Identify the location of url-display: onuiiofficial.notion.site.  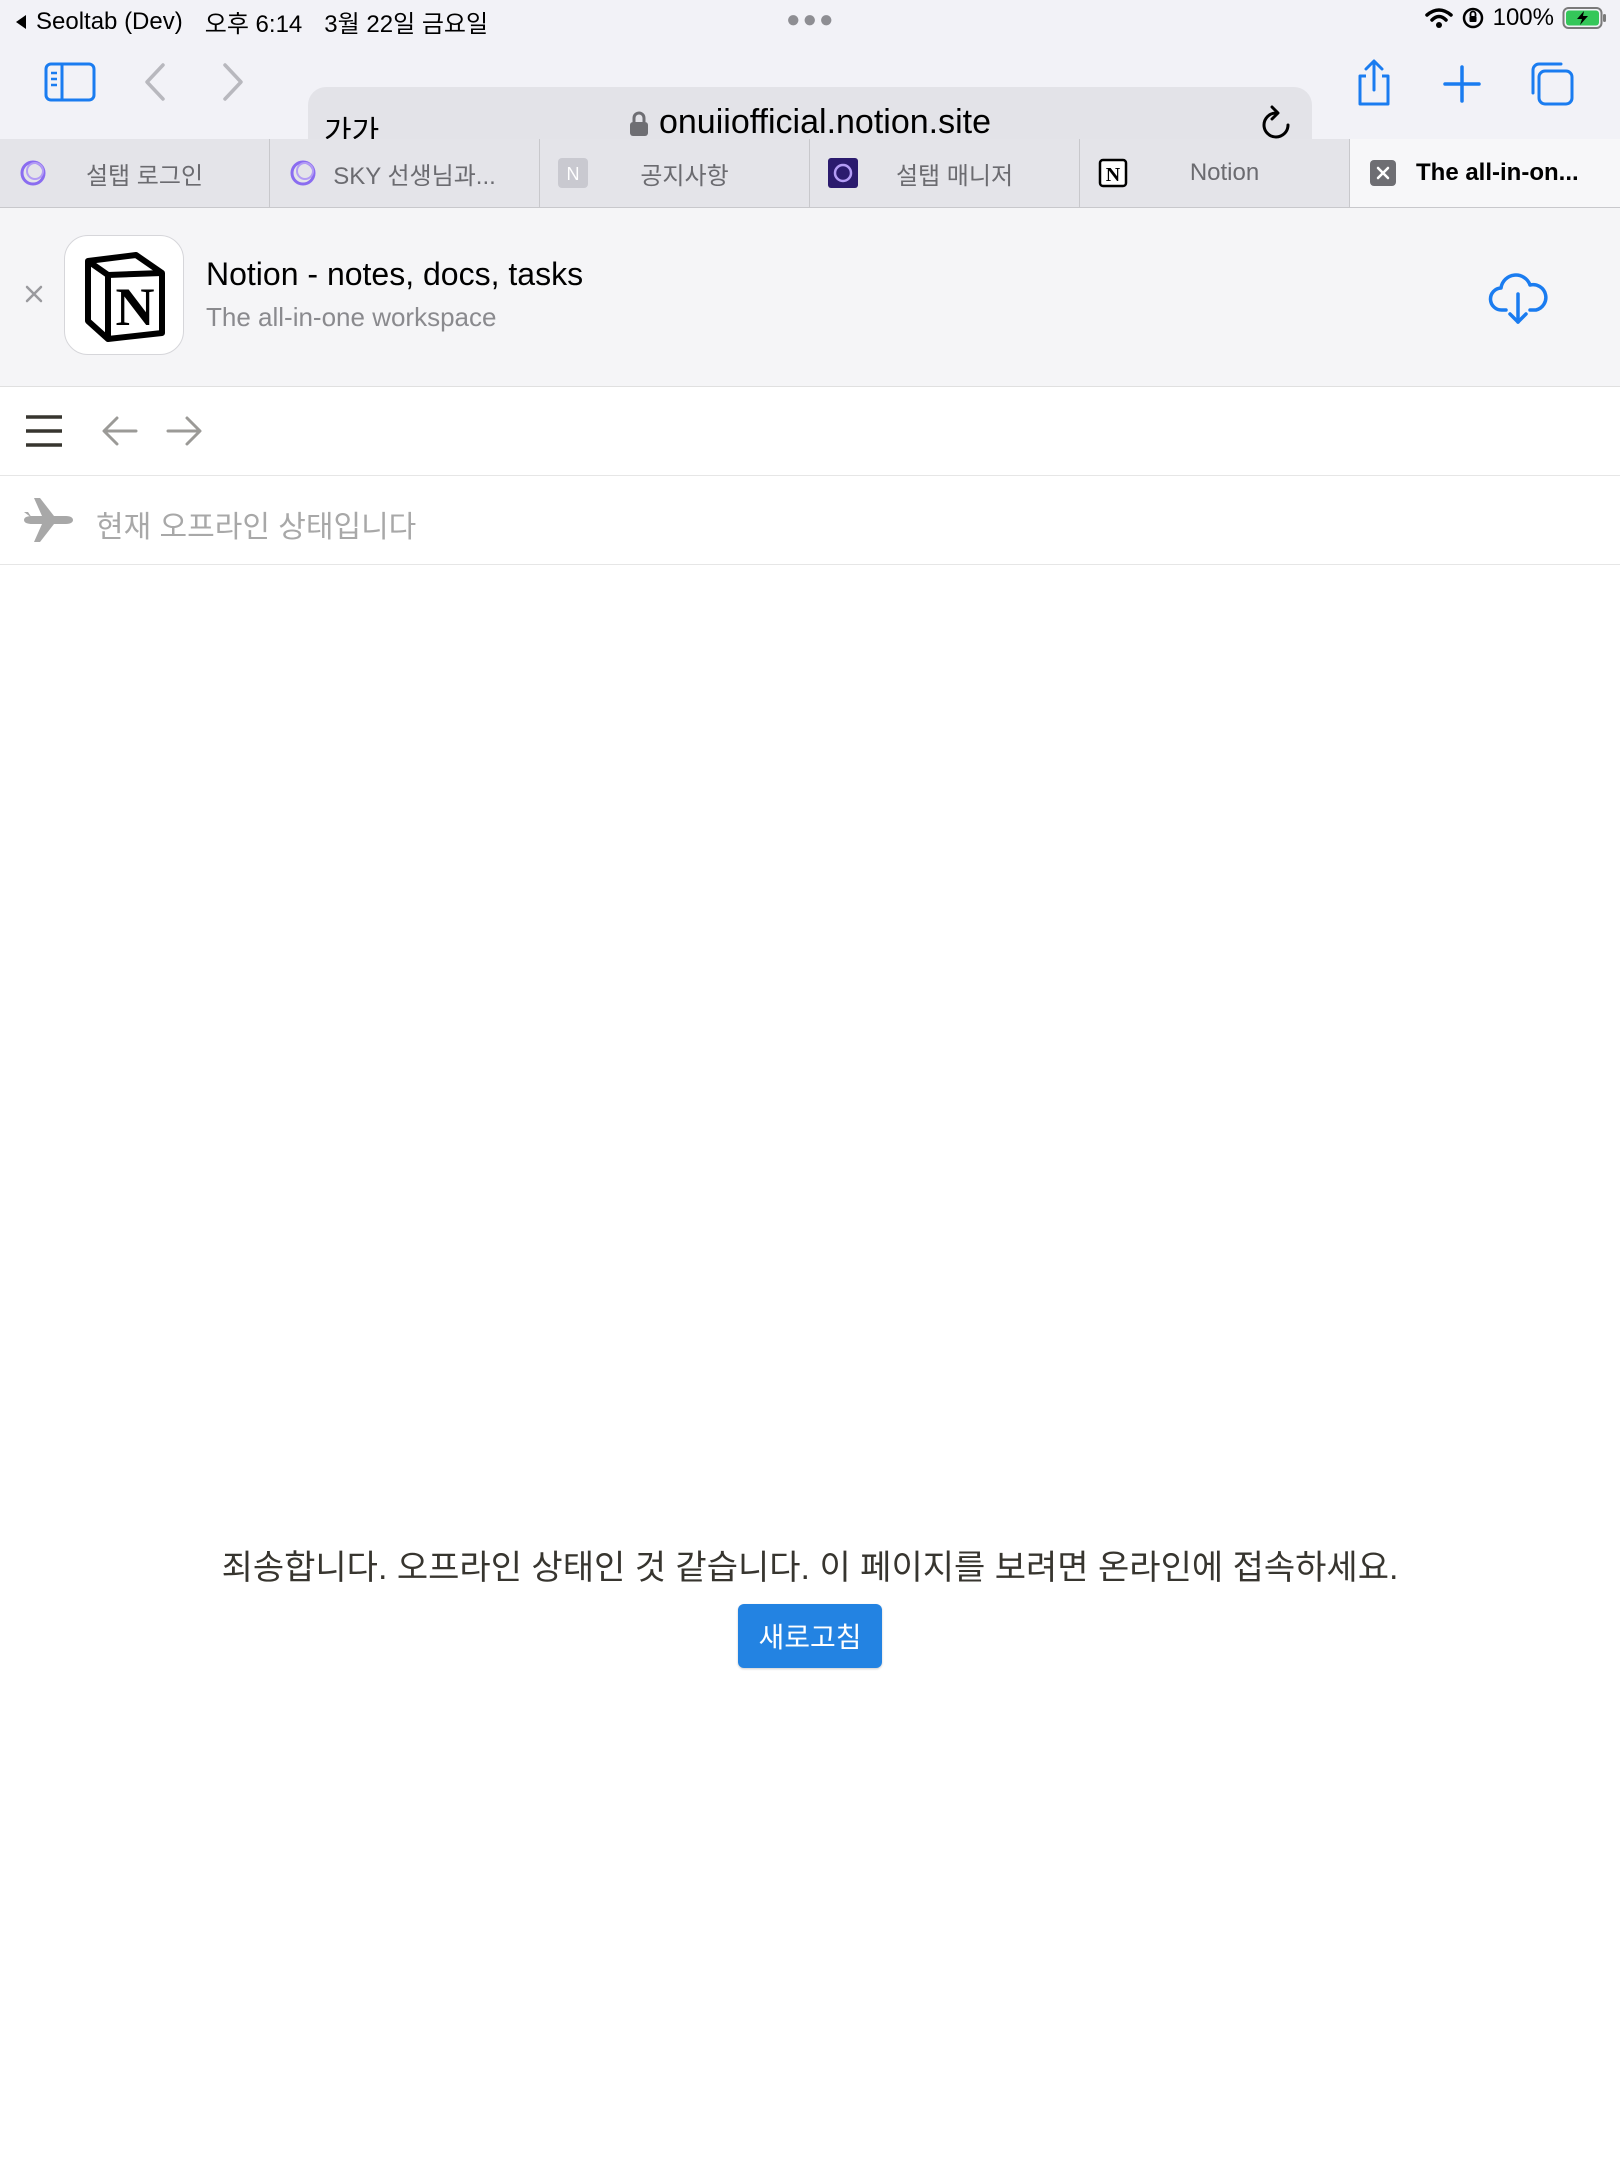
(810, 122).